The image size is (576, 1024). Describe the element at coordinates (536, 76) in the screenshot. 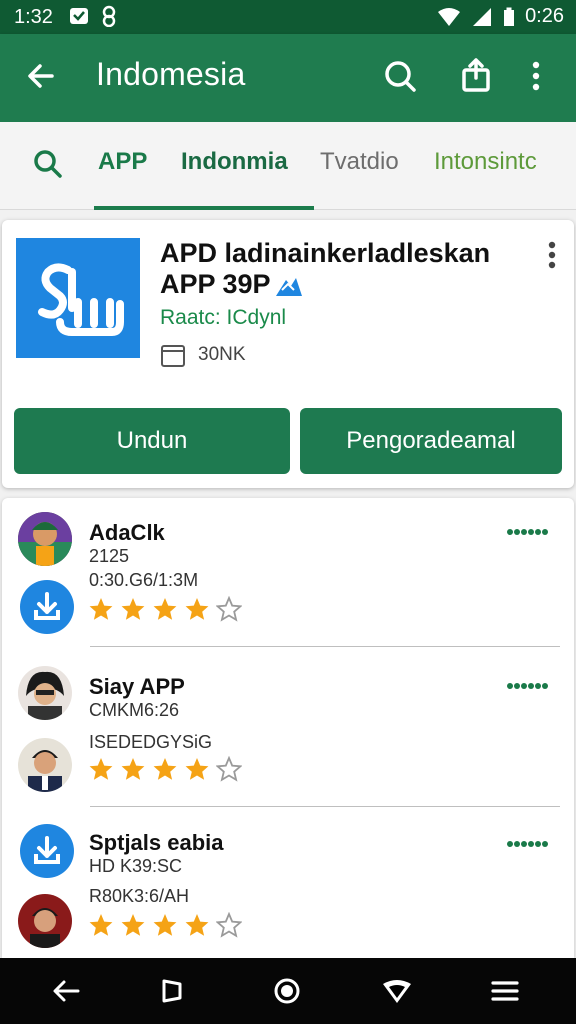

I see `more-vert-icon` at that location.